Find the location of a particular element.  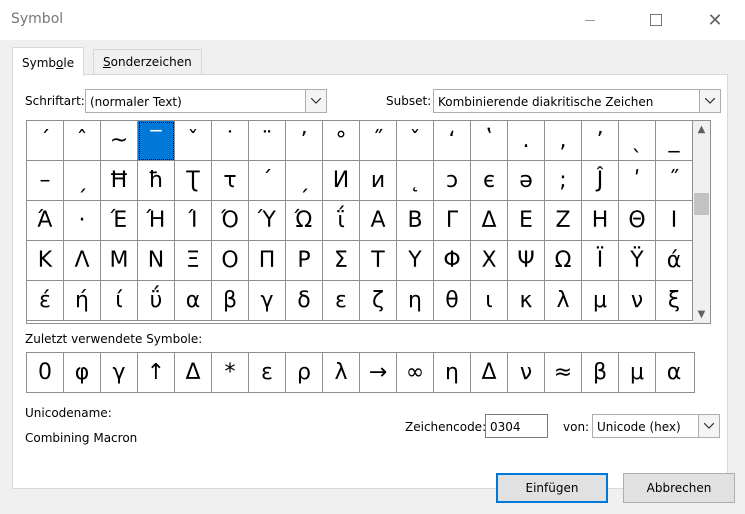

symbol-cell: γ is located at coordinates (267, 301).